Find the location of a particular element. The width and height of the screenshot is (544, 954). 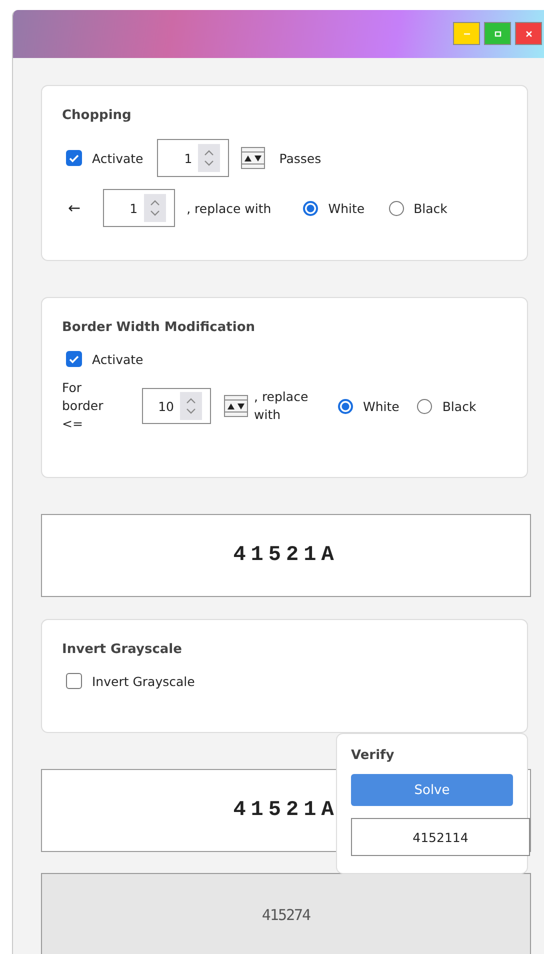

card-title: Invert Grayscale is located at coordinates (122, 649).